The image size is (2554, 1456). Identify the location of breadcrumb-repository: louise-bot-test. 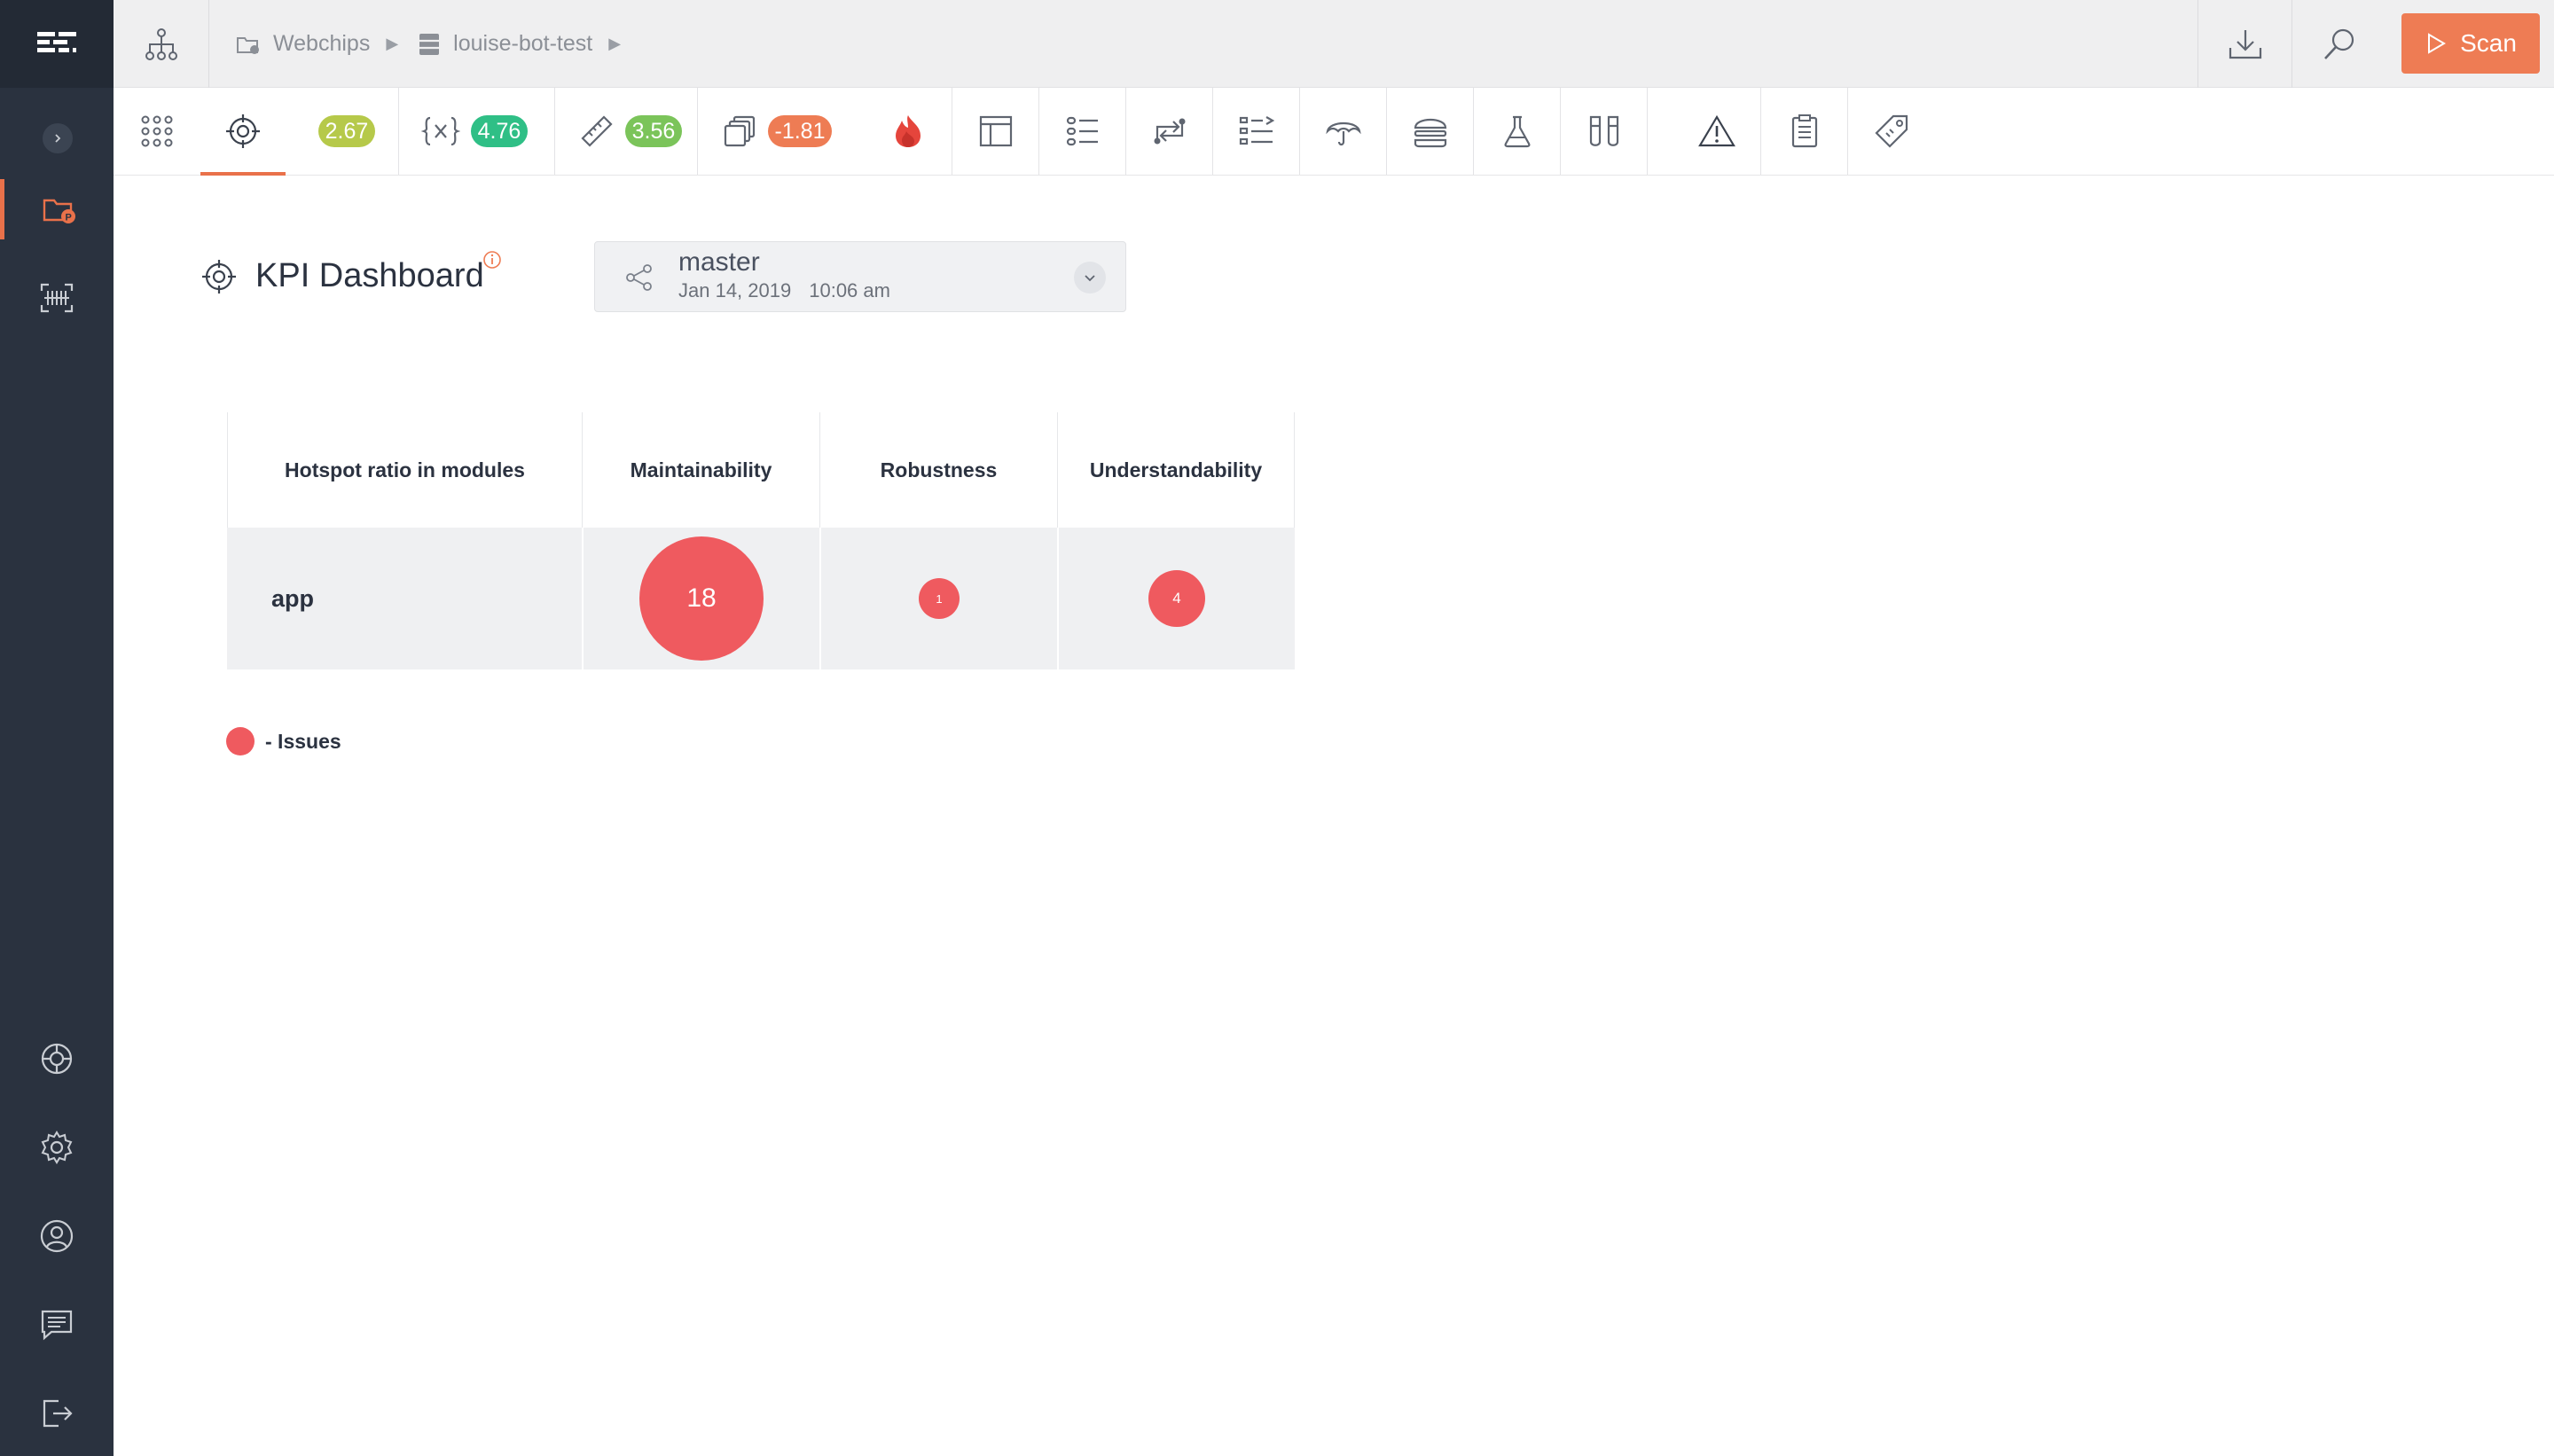
(505, 44).